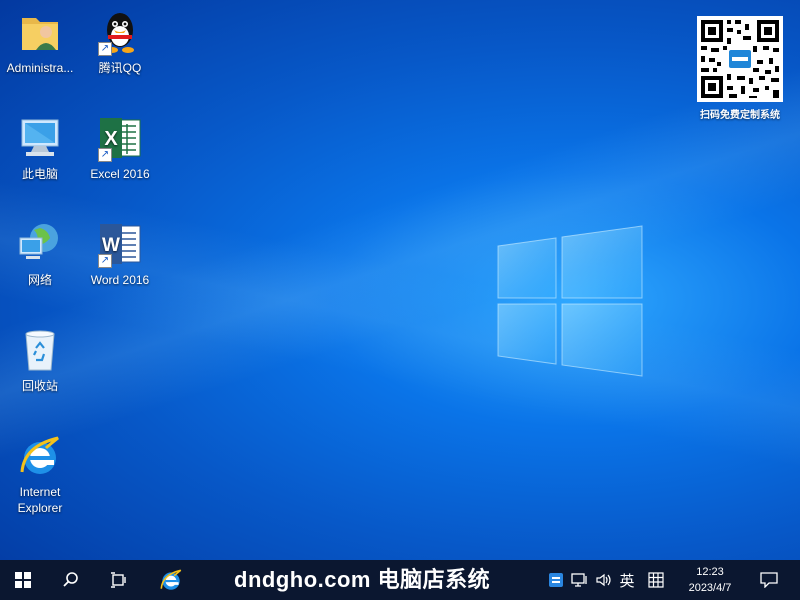 This screenshot has height=600, width=800. I want to click on network-status-icon, so click(579, 580).